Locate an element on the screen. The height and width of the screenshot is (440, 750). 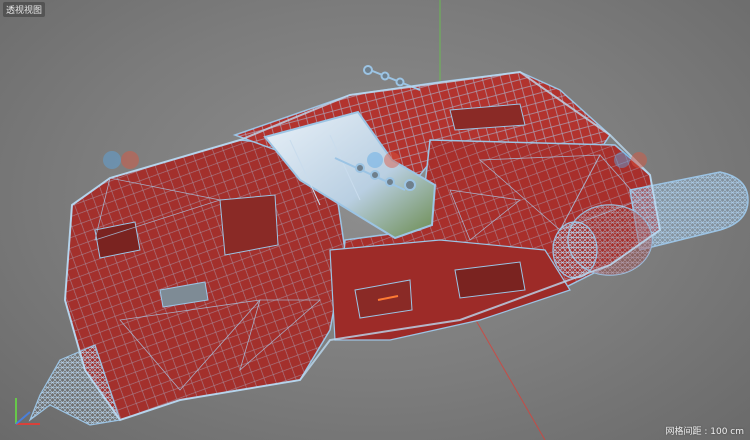
grid-spacing-readout: 网格间距 : 100 cm is located at coordinates (704, 432).